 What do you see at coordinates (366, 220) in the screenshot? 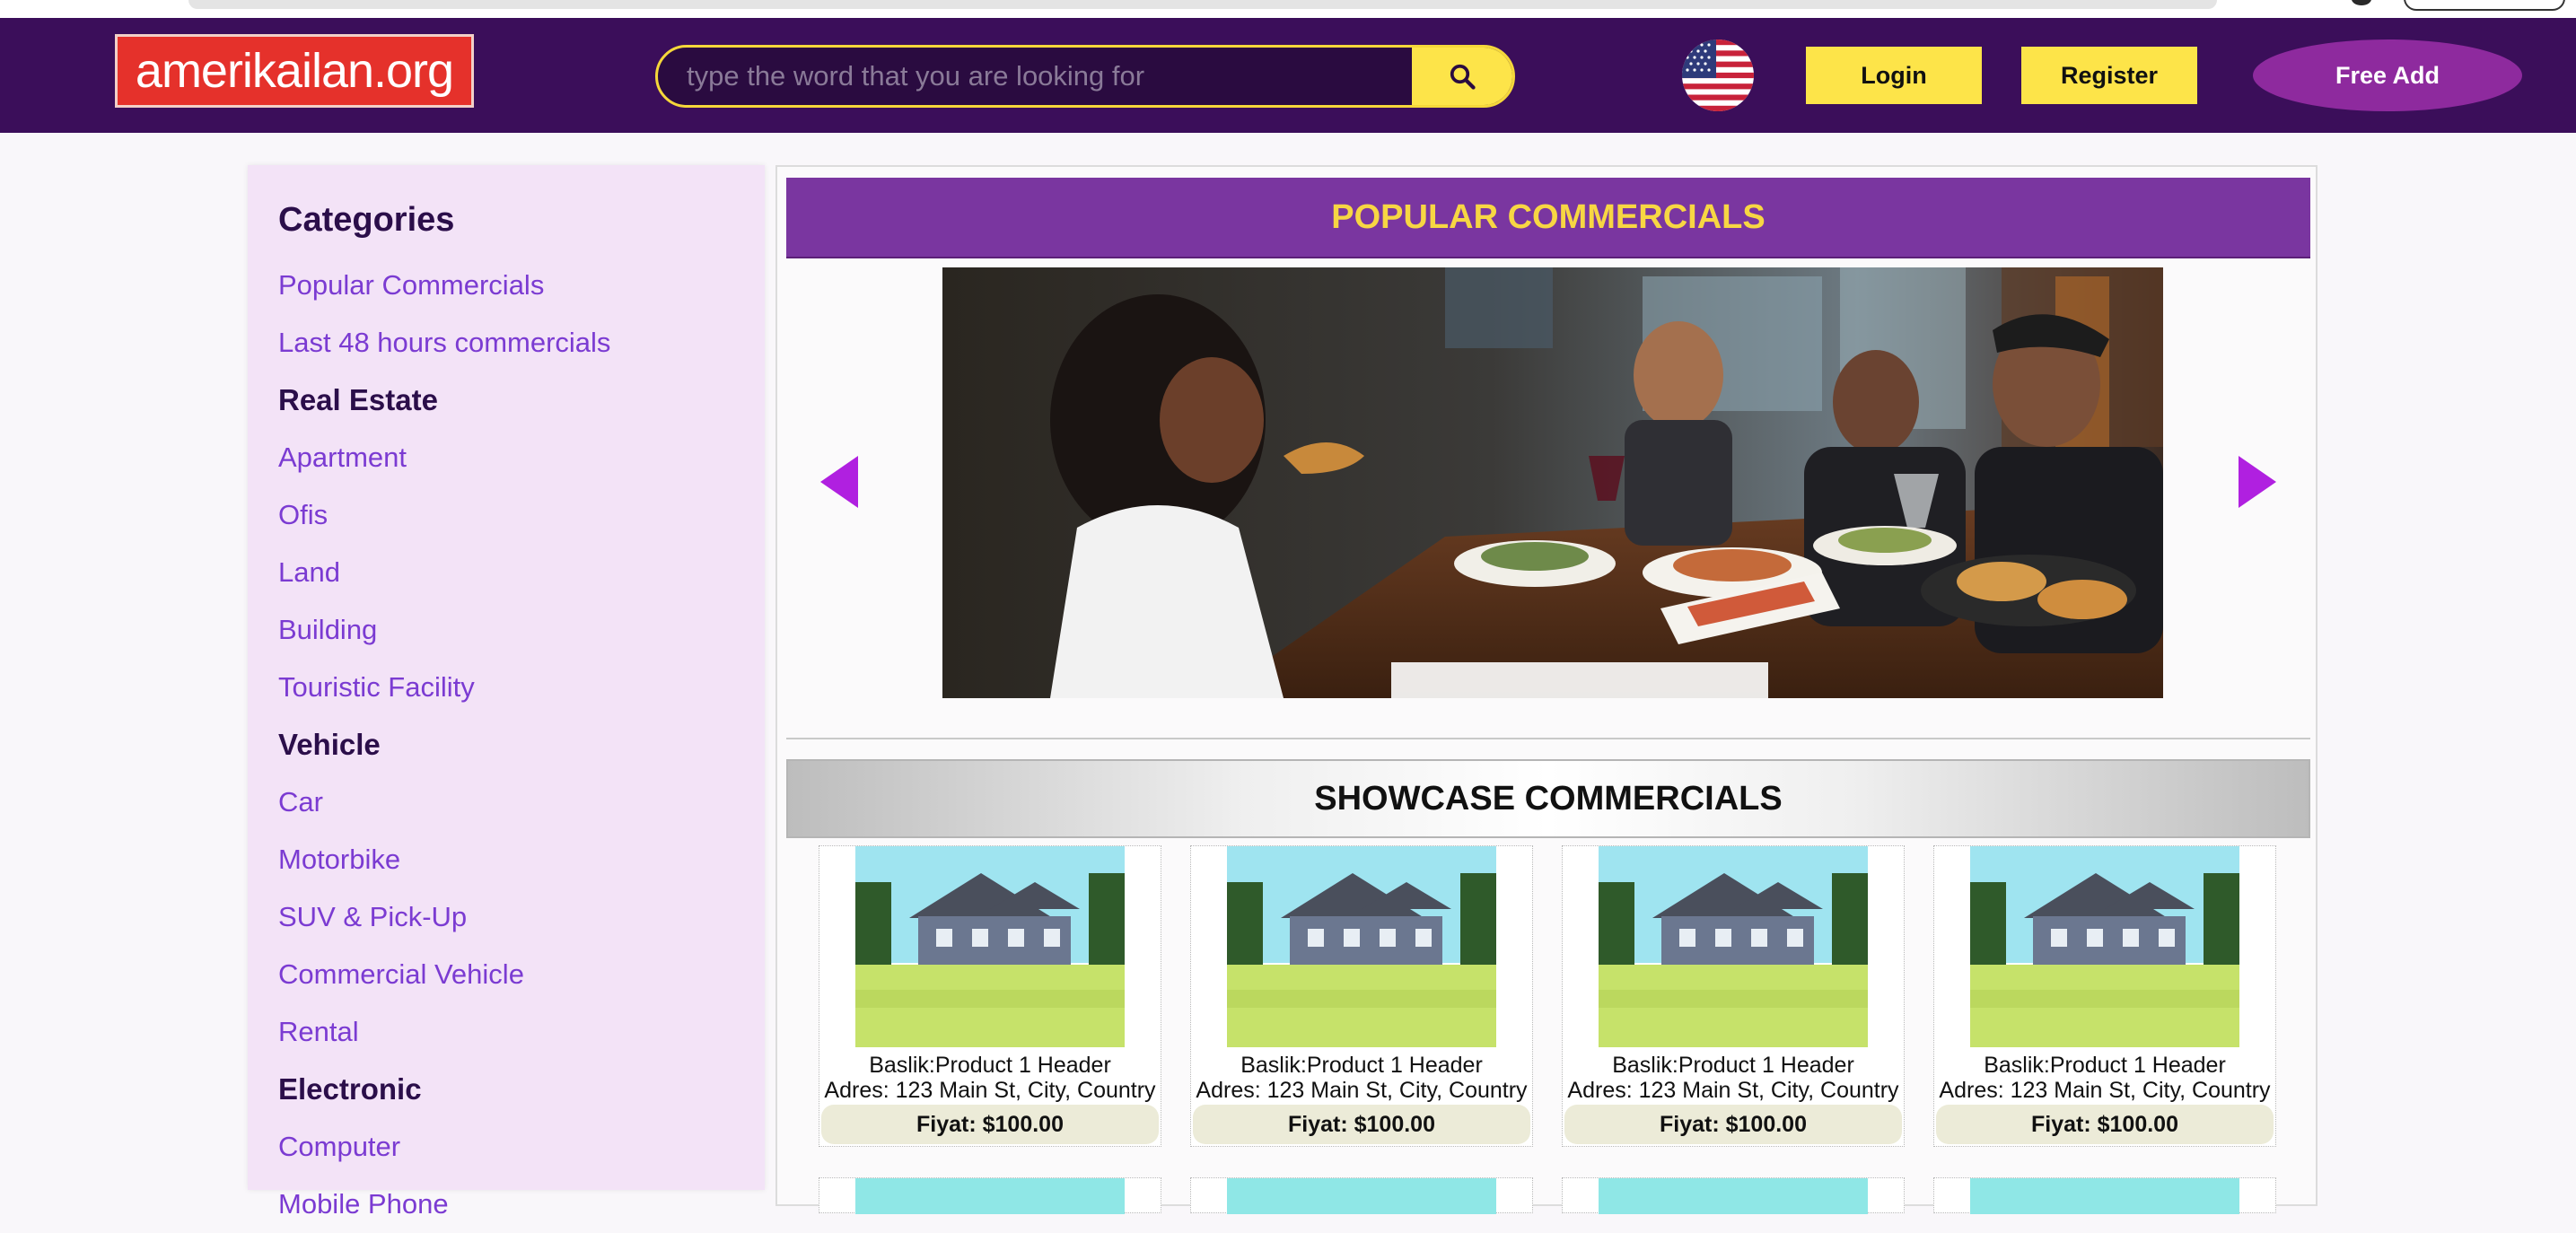
I see `sidebar-title: Categories` at bounding box center [366, 220].